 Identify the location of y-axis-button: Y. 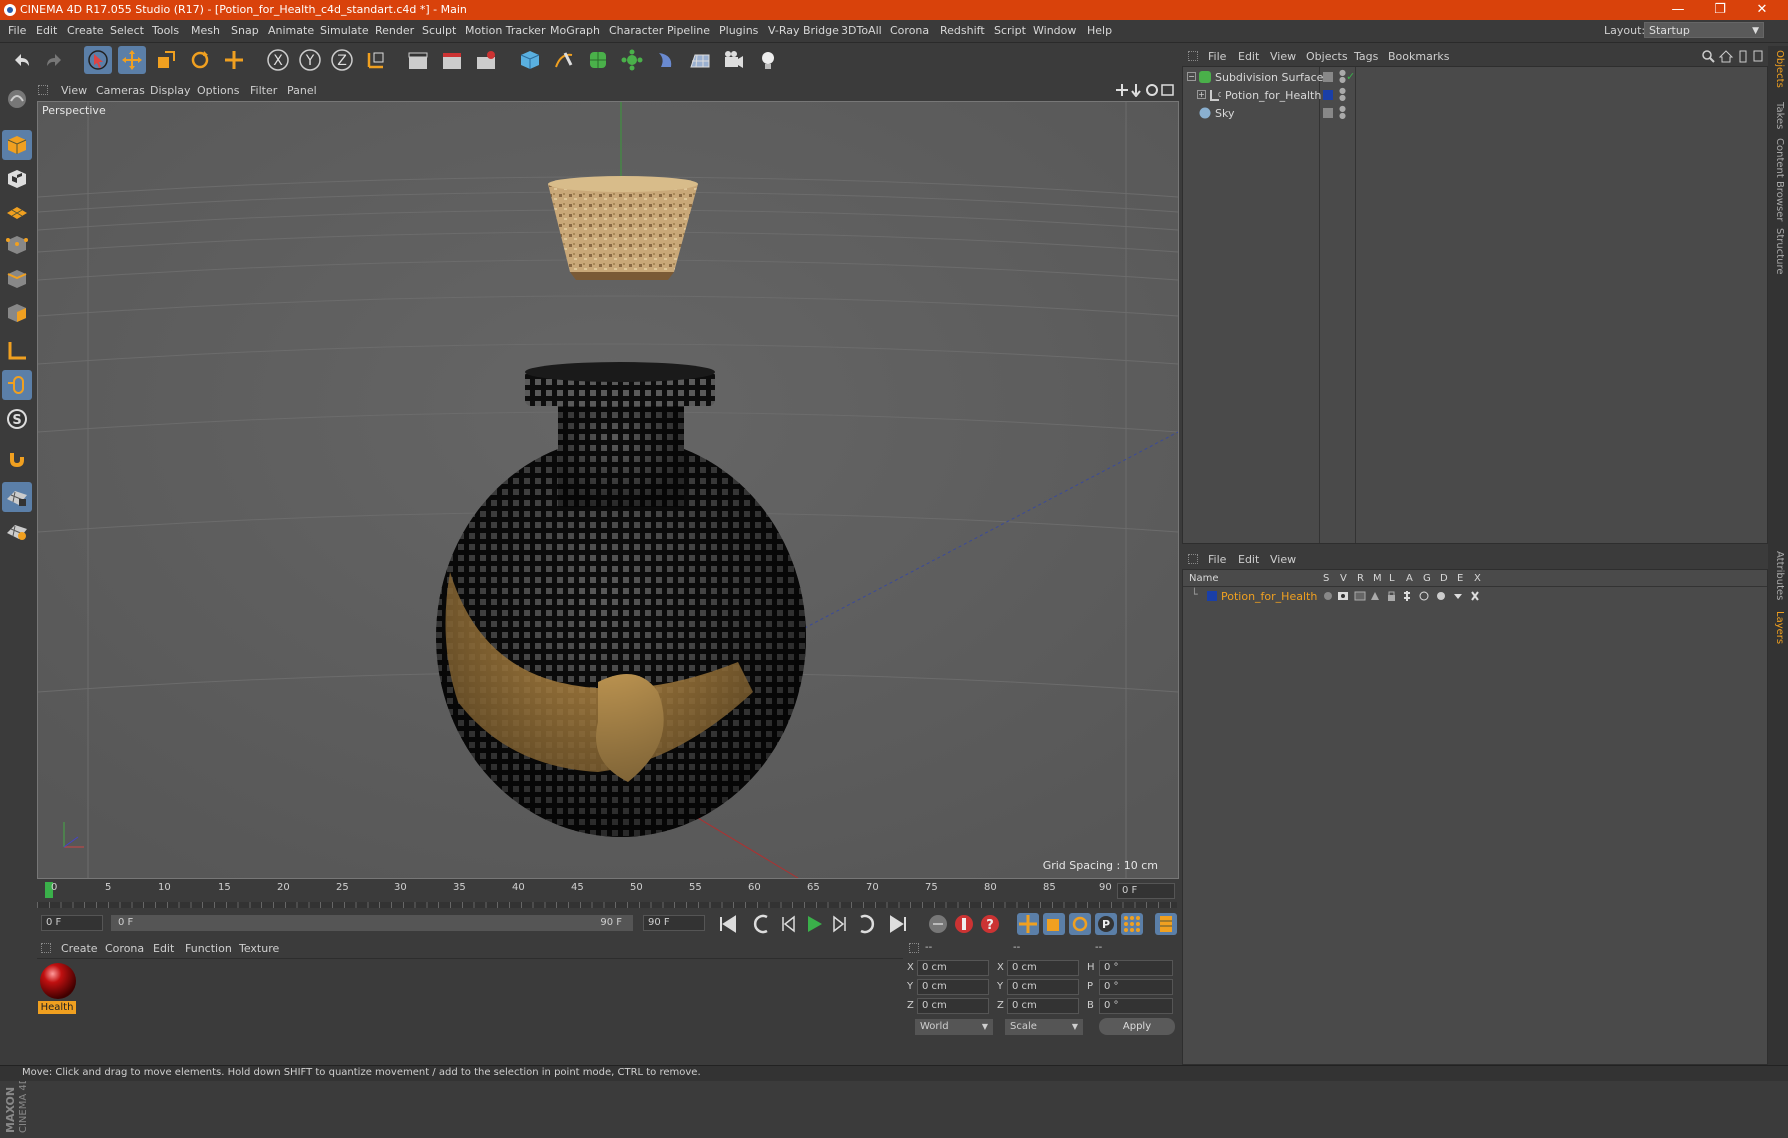
(310, 60).